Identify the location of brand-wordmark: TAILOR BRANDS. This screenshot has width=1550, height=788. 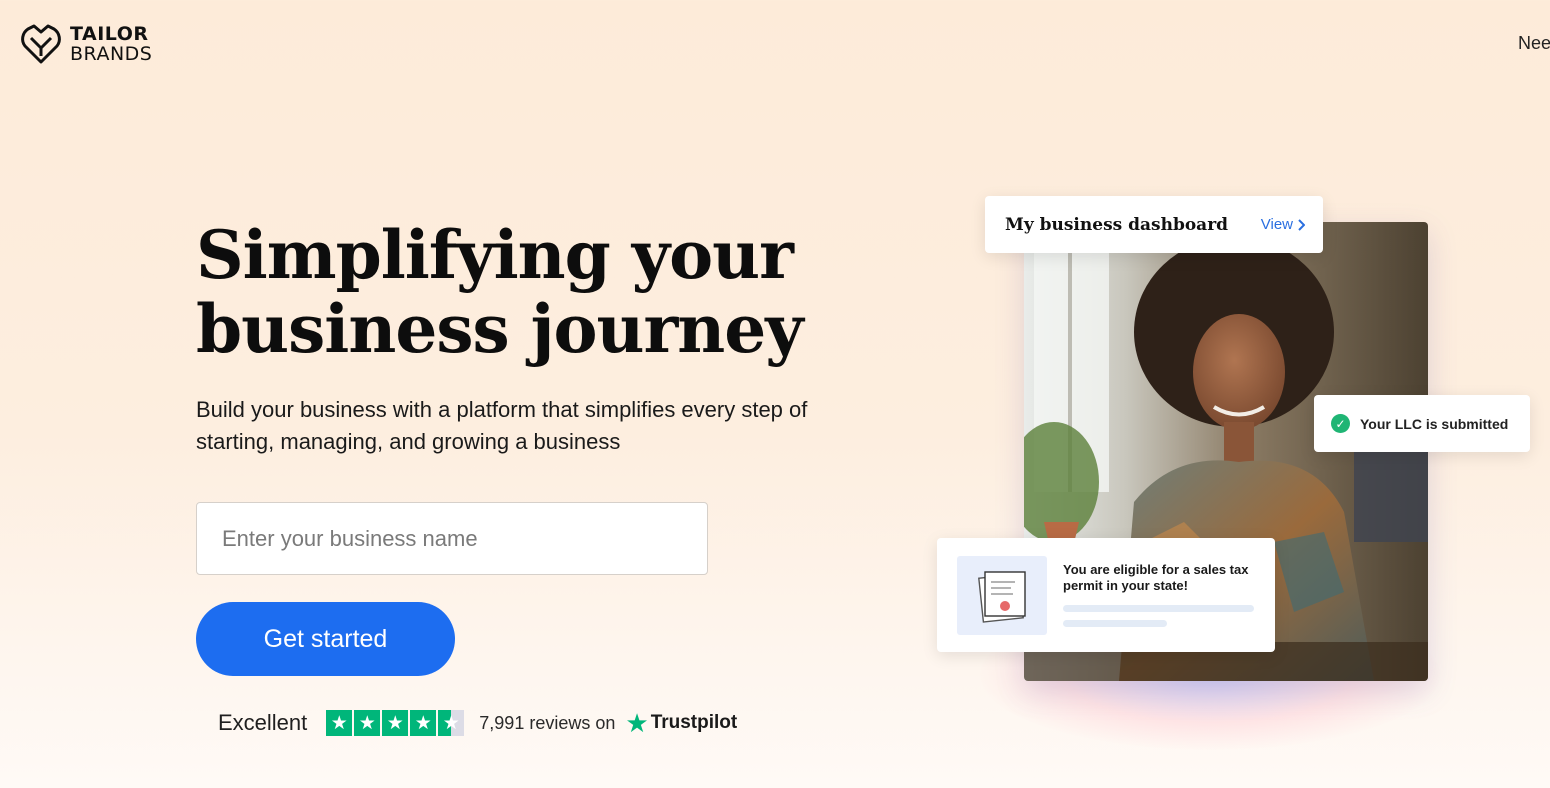
(111, 44).